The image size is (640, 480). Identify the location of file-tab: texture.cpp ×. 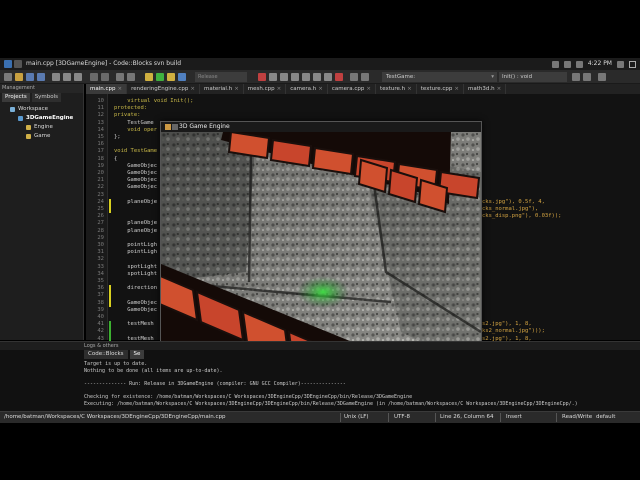
(440, 89).